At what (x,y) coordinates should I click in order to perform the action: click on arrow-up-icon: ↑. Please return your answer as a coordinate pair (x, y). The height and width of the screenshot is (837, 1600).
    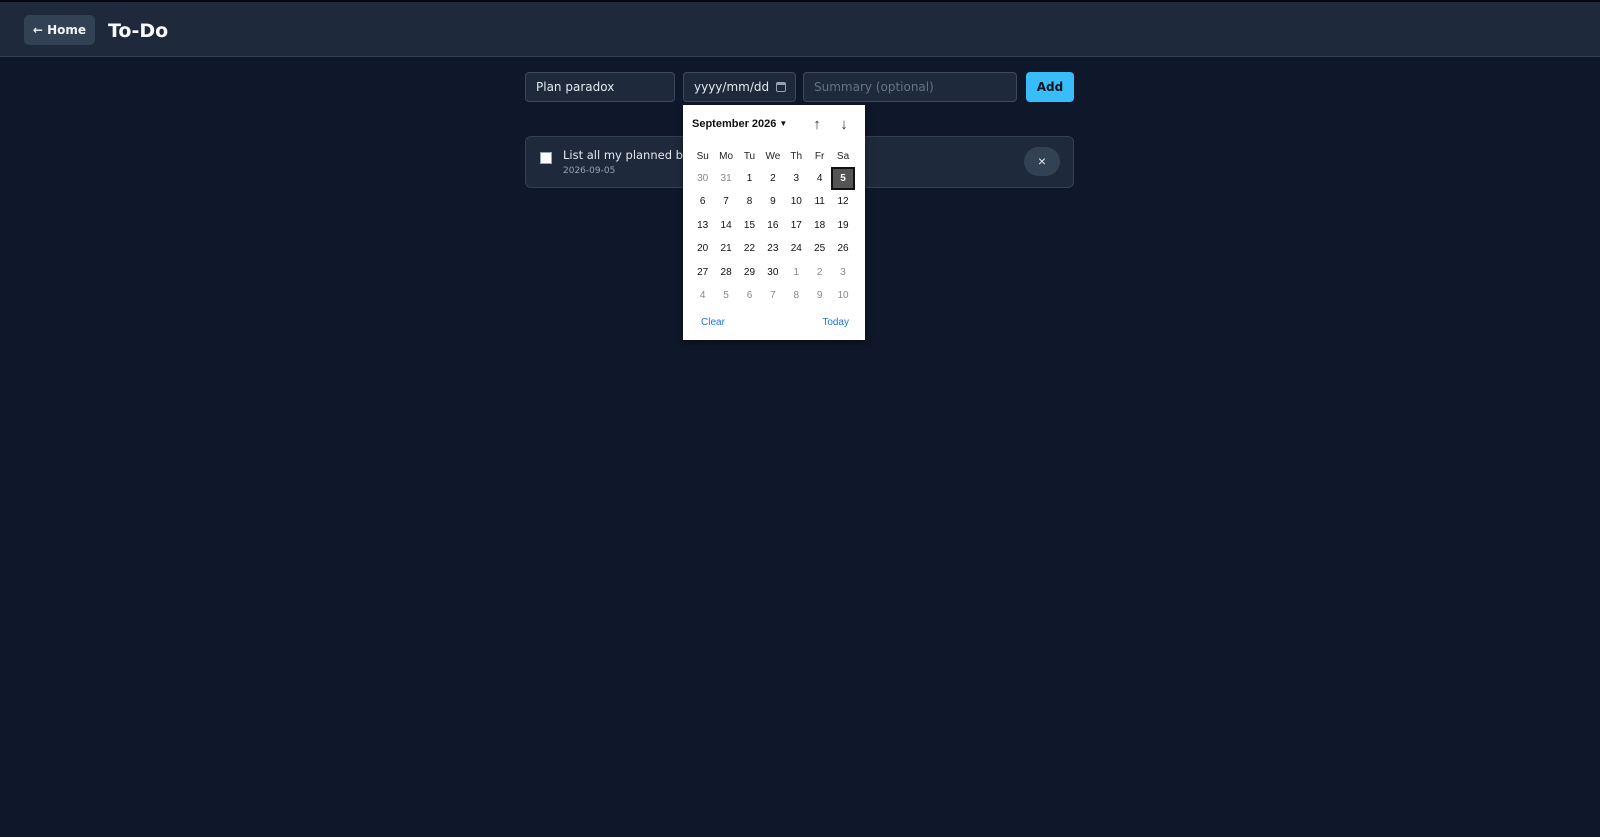
    Looking at the image, I should click on (817, 125).